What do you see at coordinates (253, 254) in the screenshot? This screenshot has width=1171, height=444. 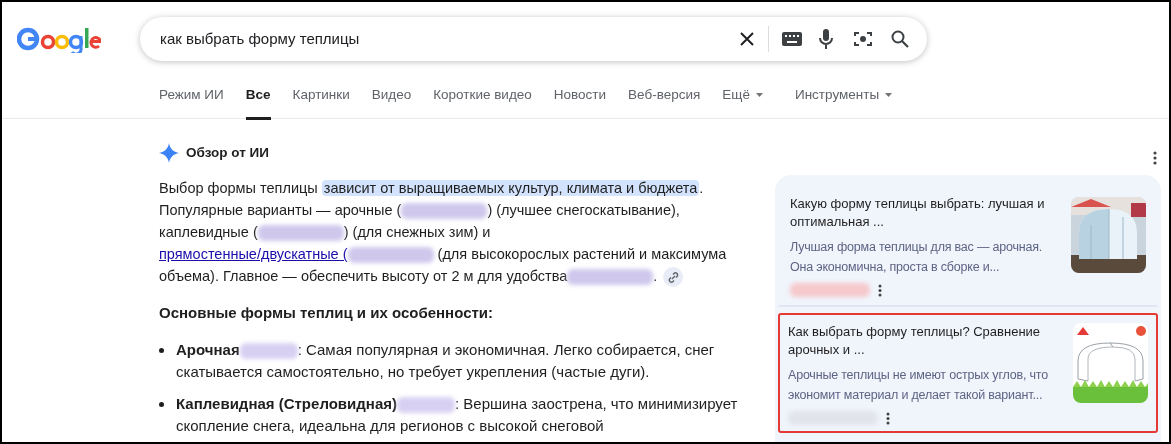 I see `text-link: прямостенные/двускатные (` at bounding box center [253, 254].